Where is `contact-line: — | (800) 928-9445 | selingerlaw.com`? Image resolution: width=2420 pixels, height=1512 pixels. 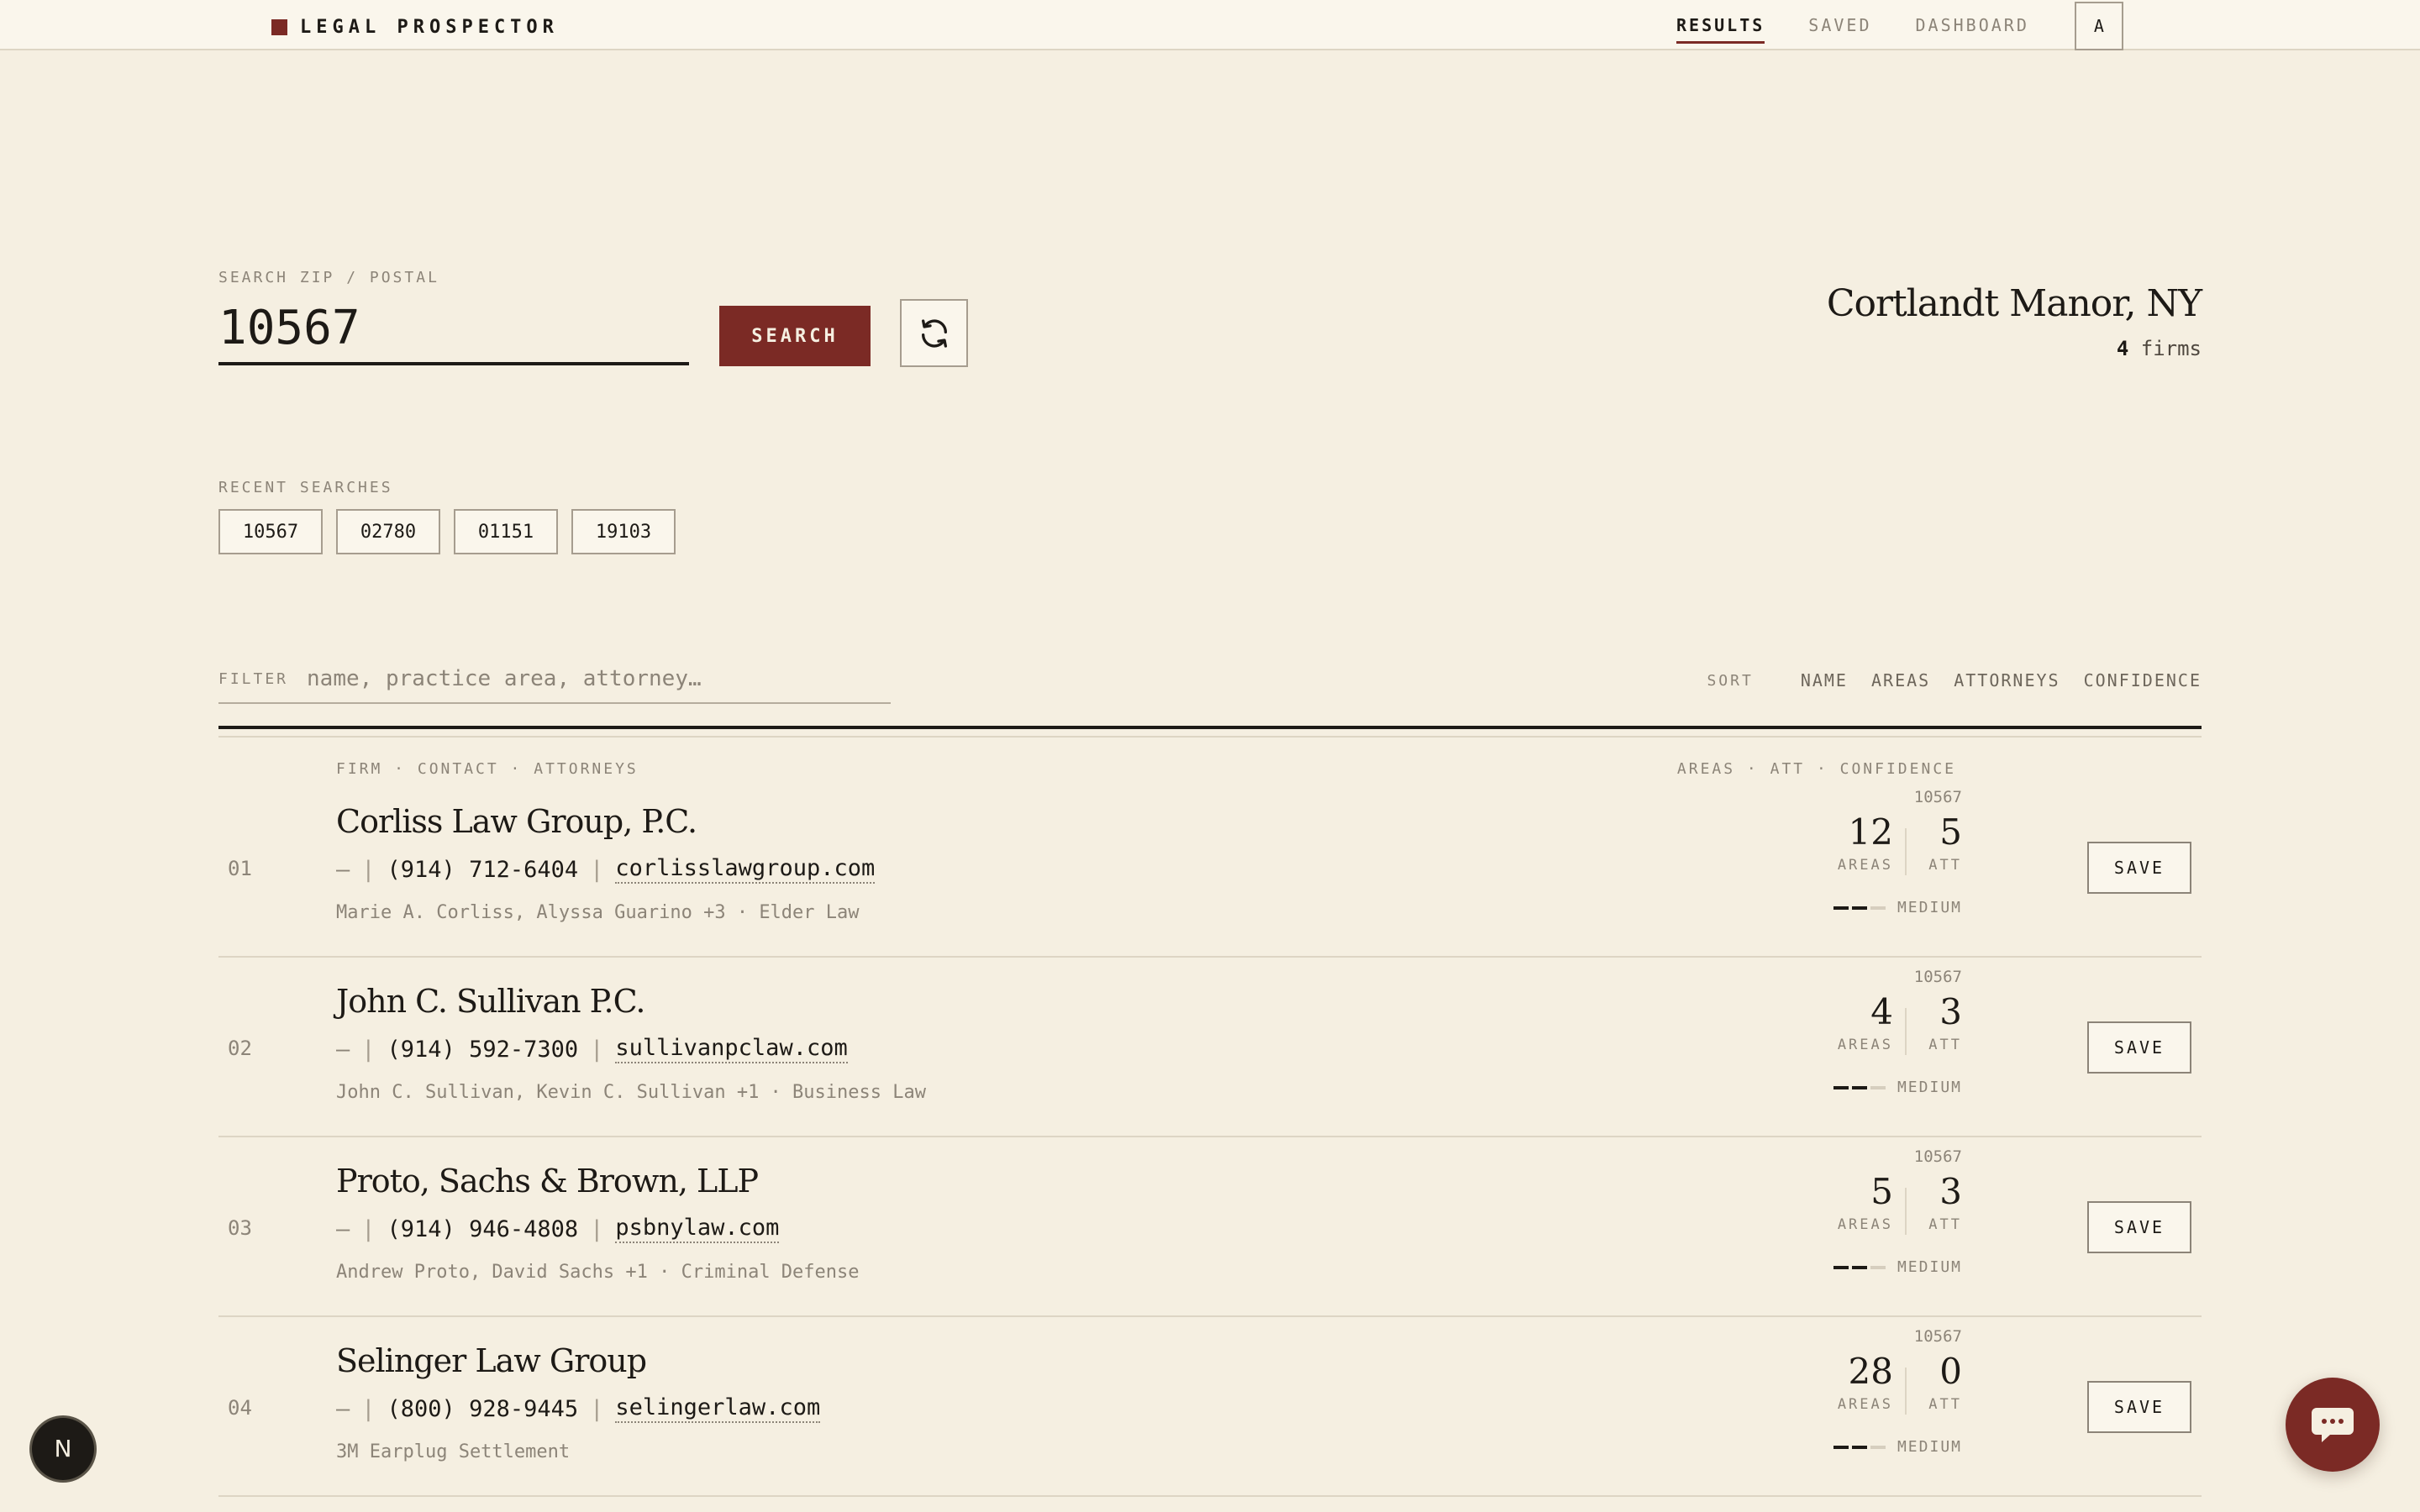
contact-line: — | (800) 928-9445 | selingerlaw.com is located at coordinates (578, 1408).